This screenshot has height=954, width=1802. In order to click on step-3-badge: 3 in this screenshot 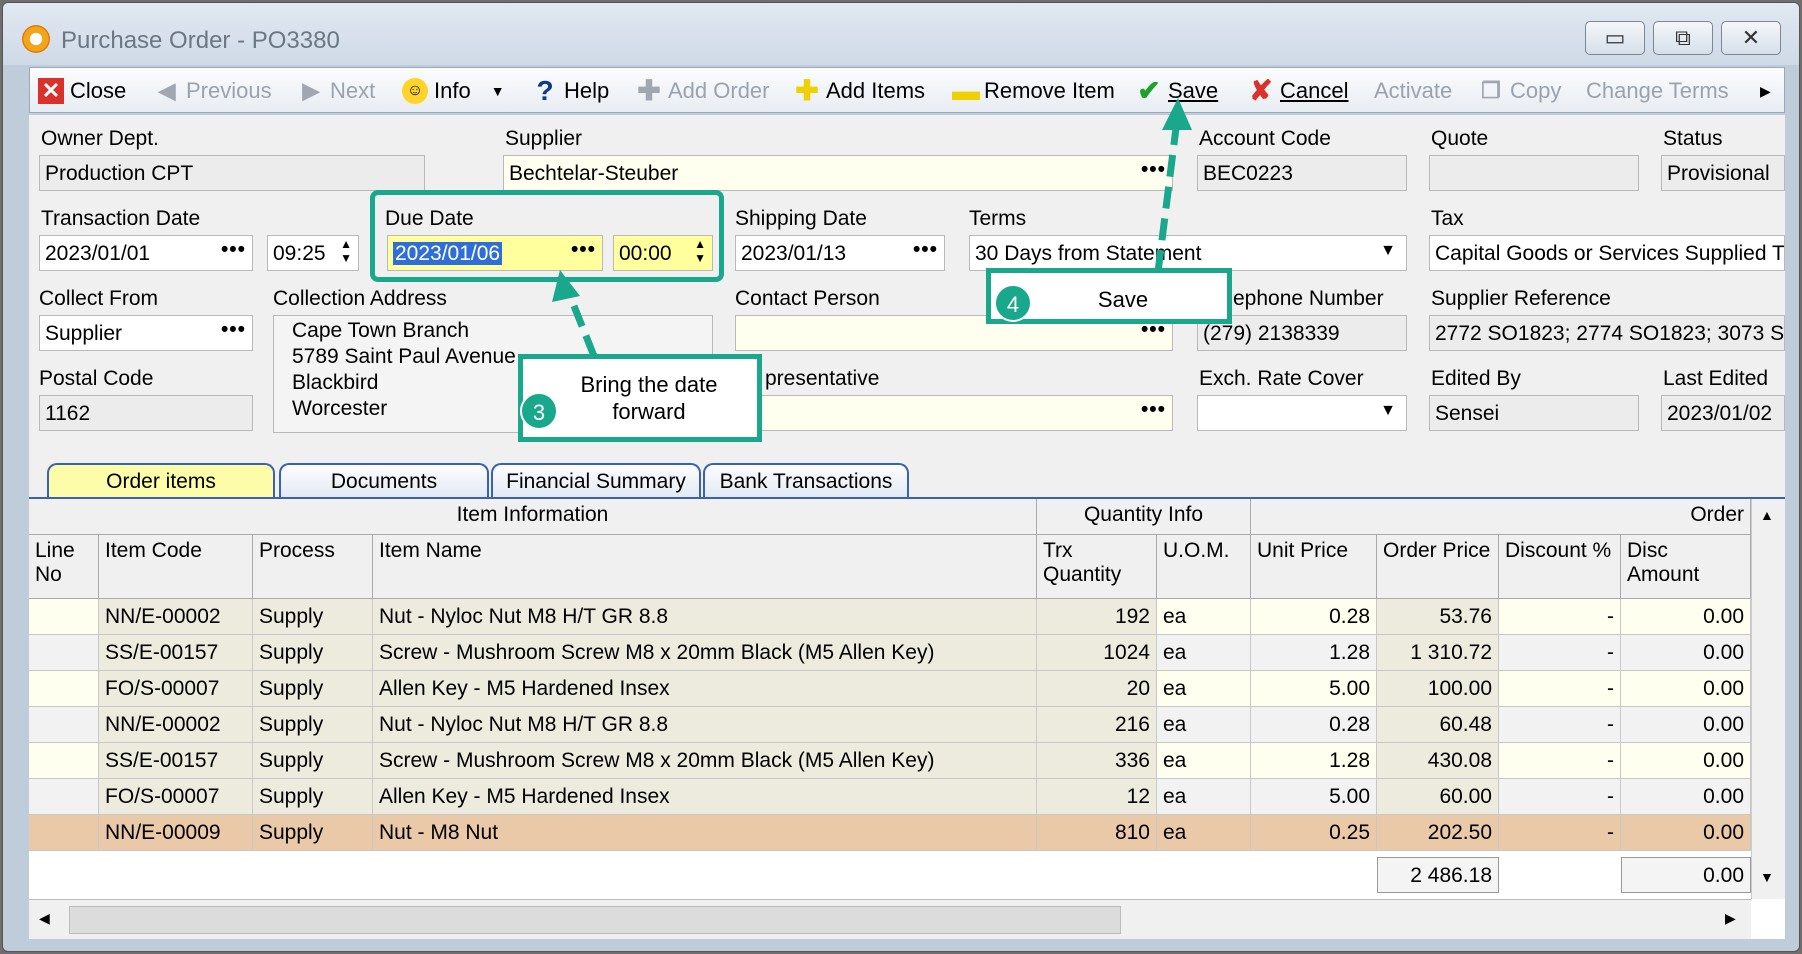, I will do `click(539, 411)`.